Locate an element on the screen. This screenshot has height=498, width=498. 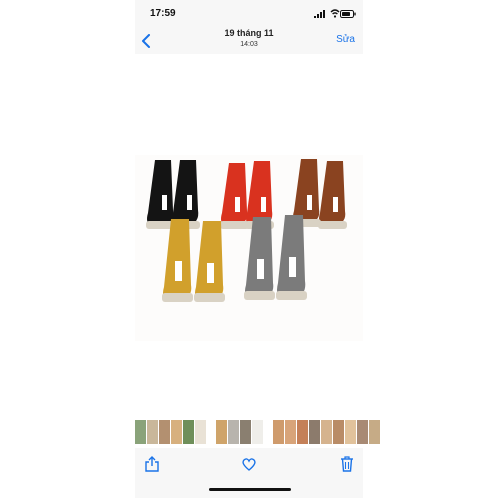
battery-icon is located at coordinates (348, 14).